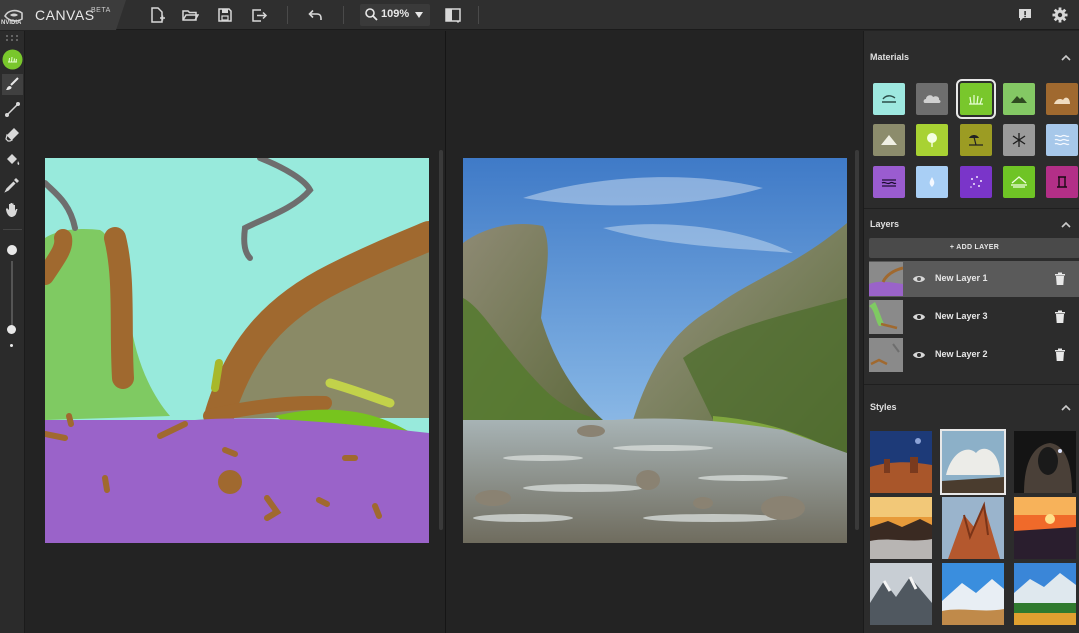 The width and height of the screenshot is (1079, 633). I want to click on canvas-divider, so click(445, 332).